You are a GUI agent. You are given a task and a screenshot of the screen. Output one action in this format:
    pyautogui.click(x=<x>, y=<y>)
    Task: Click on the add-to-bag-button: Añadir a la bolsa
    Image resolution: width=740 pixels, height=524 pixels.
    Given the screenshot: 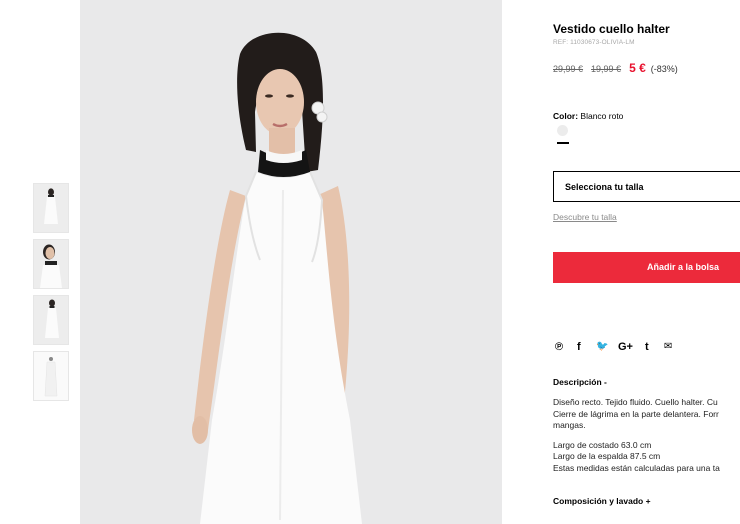 What is the action you would take?
    pyautogui.click(x=646, y=267)
    